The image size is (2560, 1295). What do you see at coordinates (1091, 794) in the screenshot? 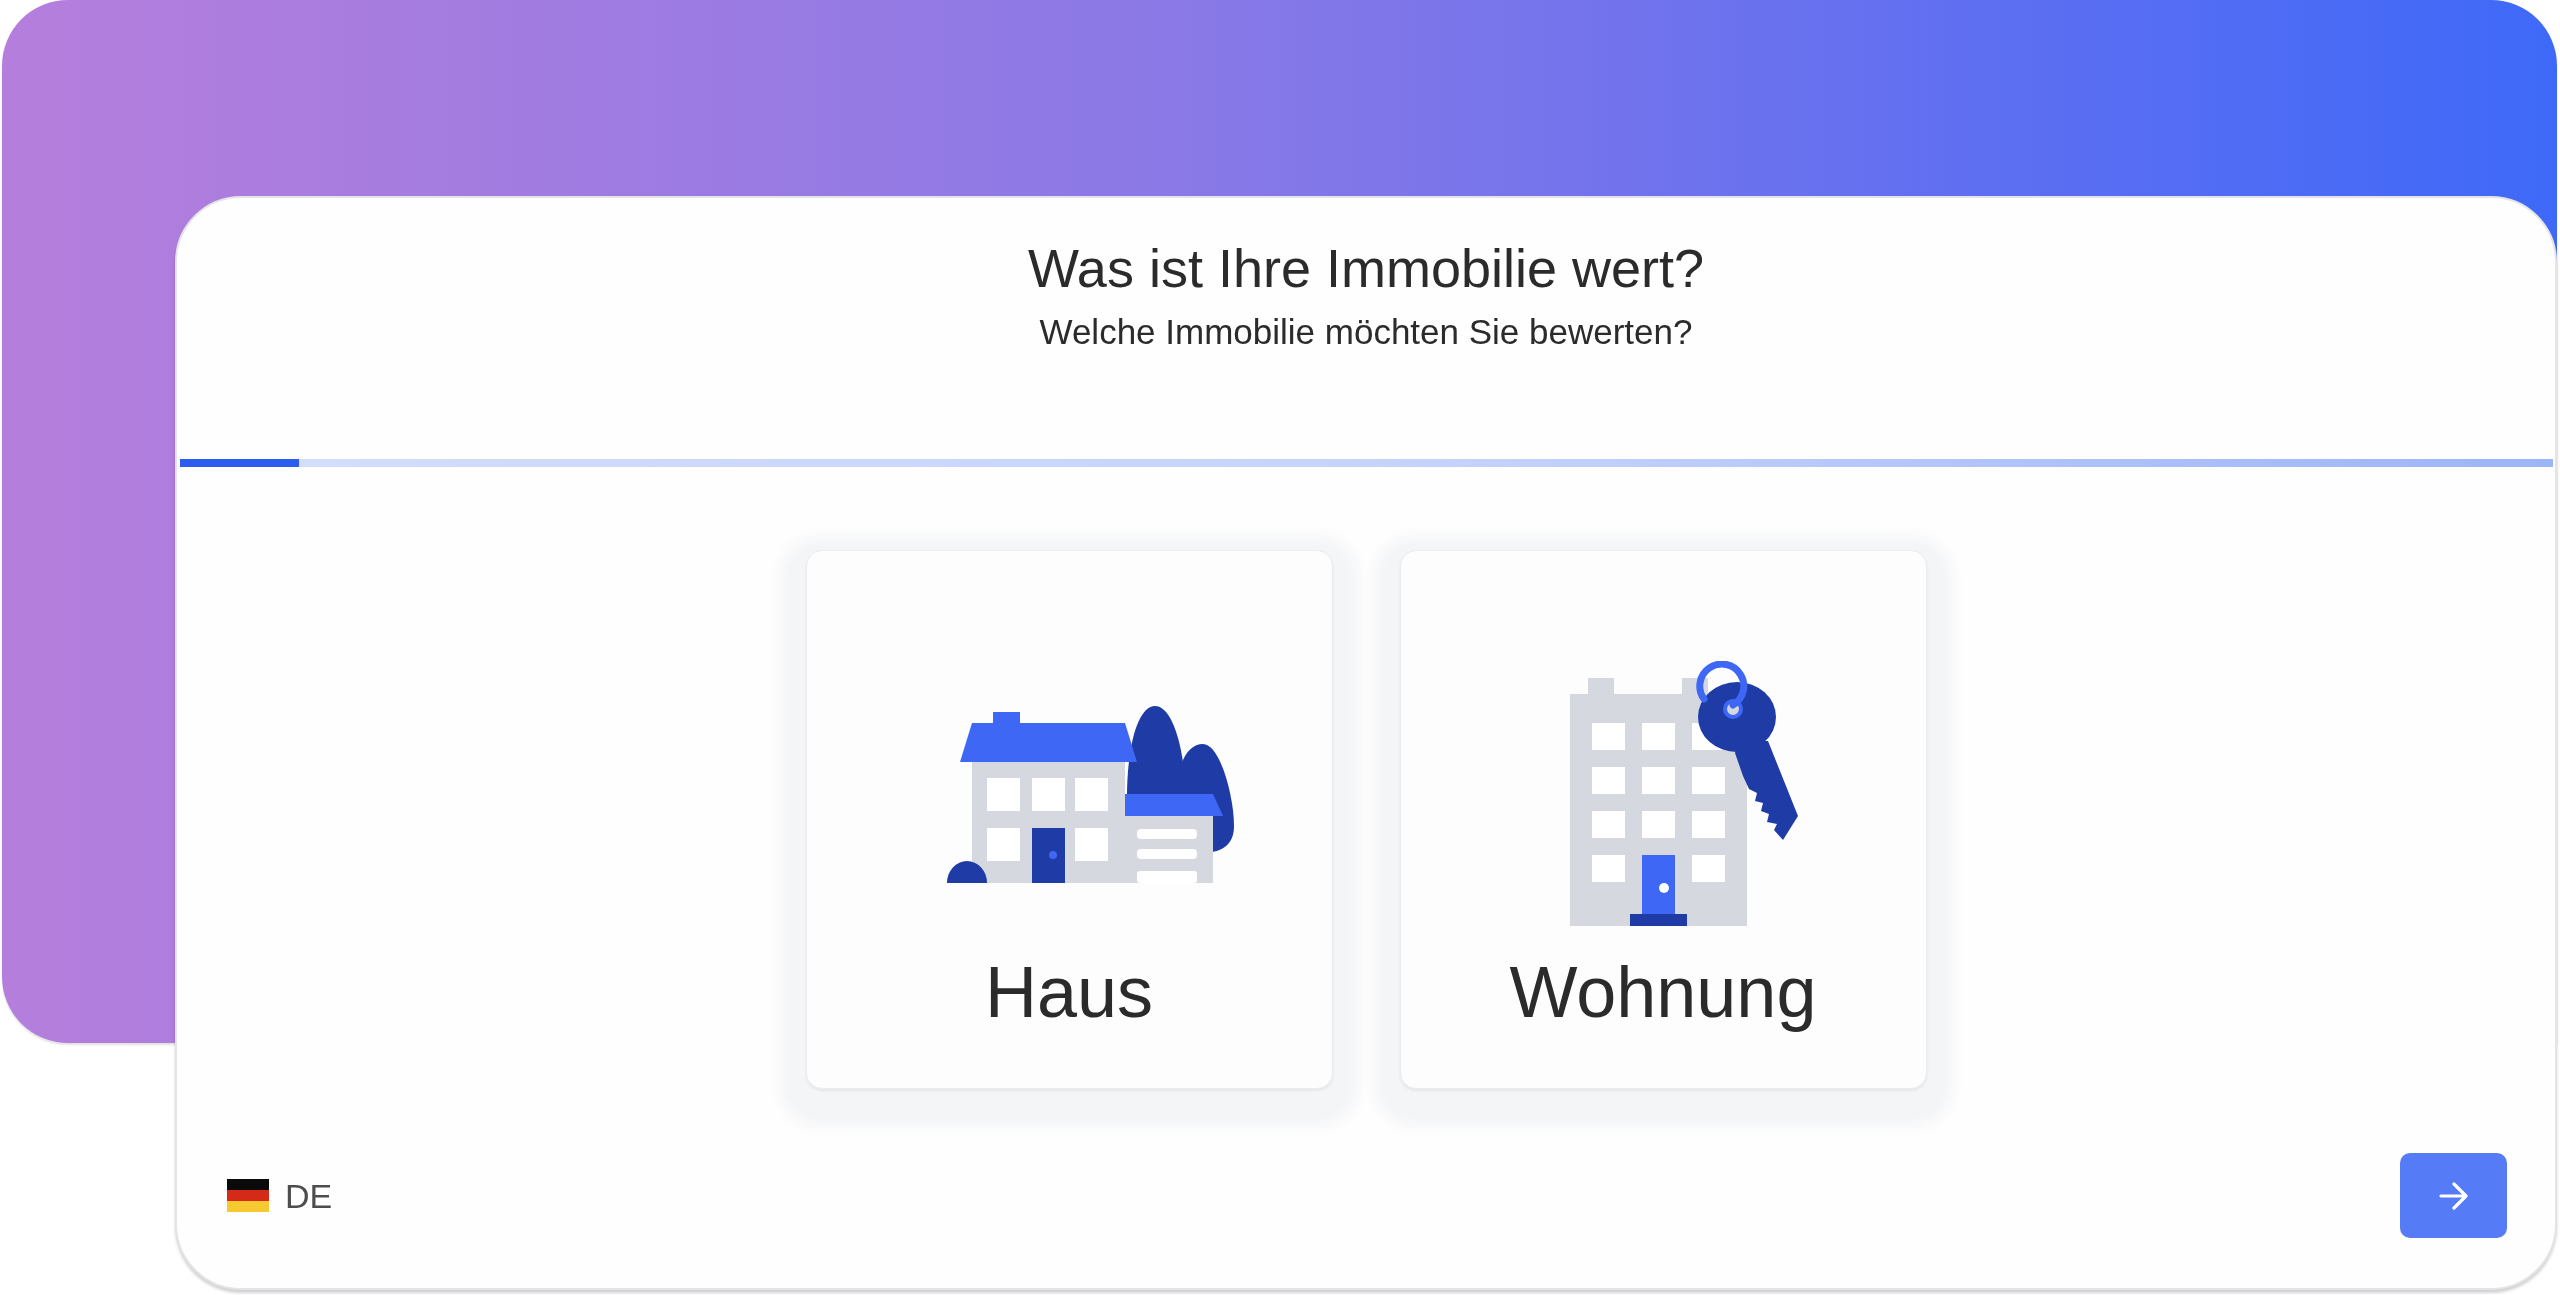
I see `house-icon` at bounding box center [1091, 794].